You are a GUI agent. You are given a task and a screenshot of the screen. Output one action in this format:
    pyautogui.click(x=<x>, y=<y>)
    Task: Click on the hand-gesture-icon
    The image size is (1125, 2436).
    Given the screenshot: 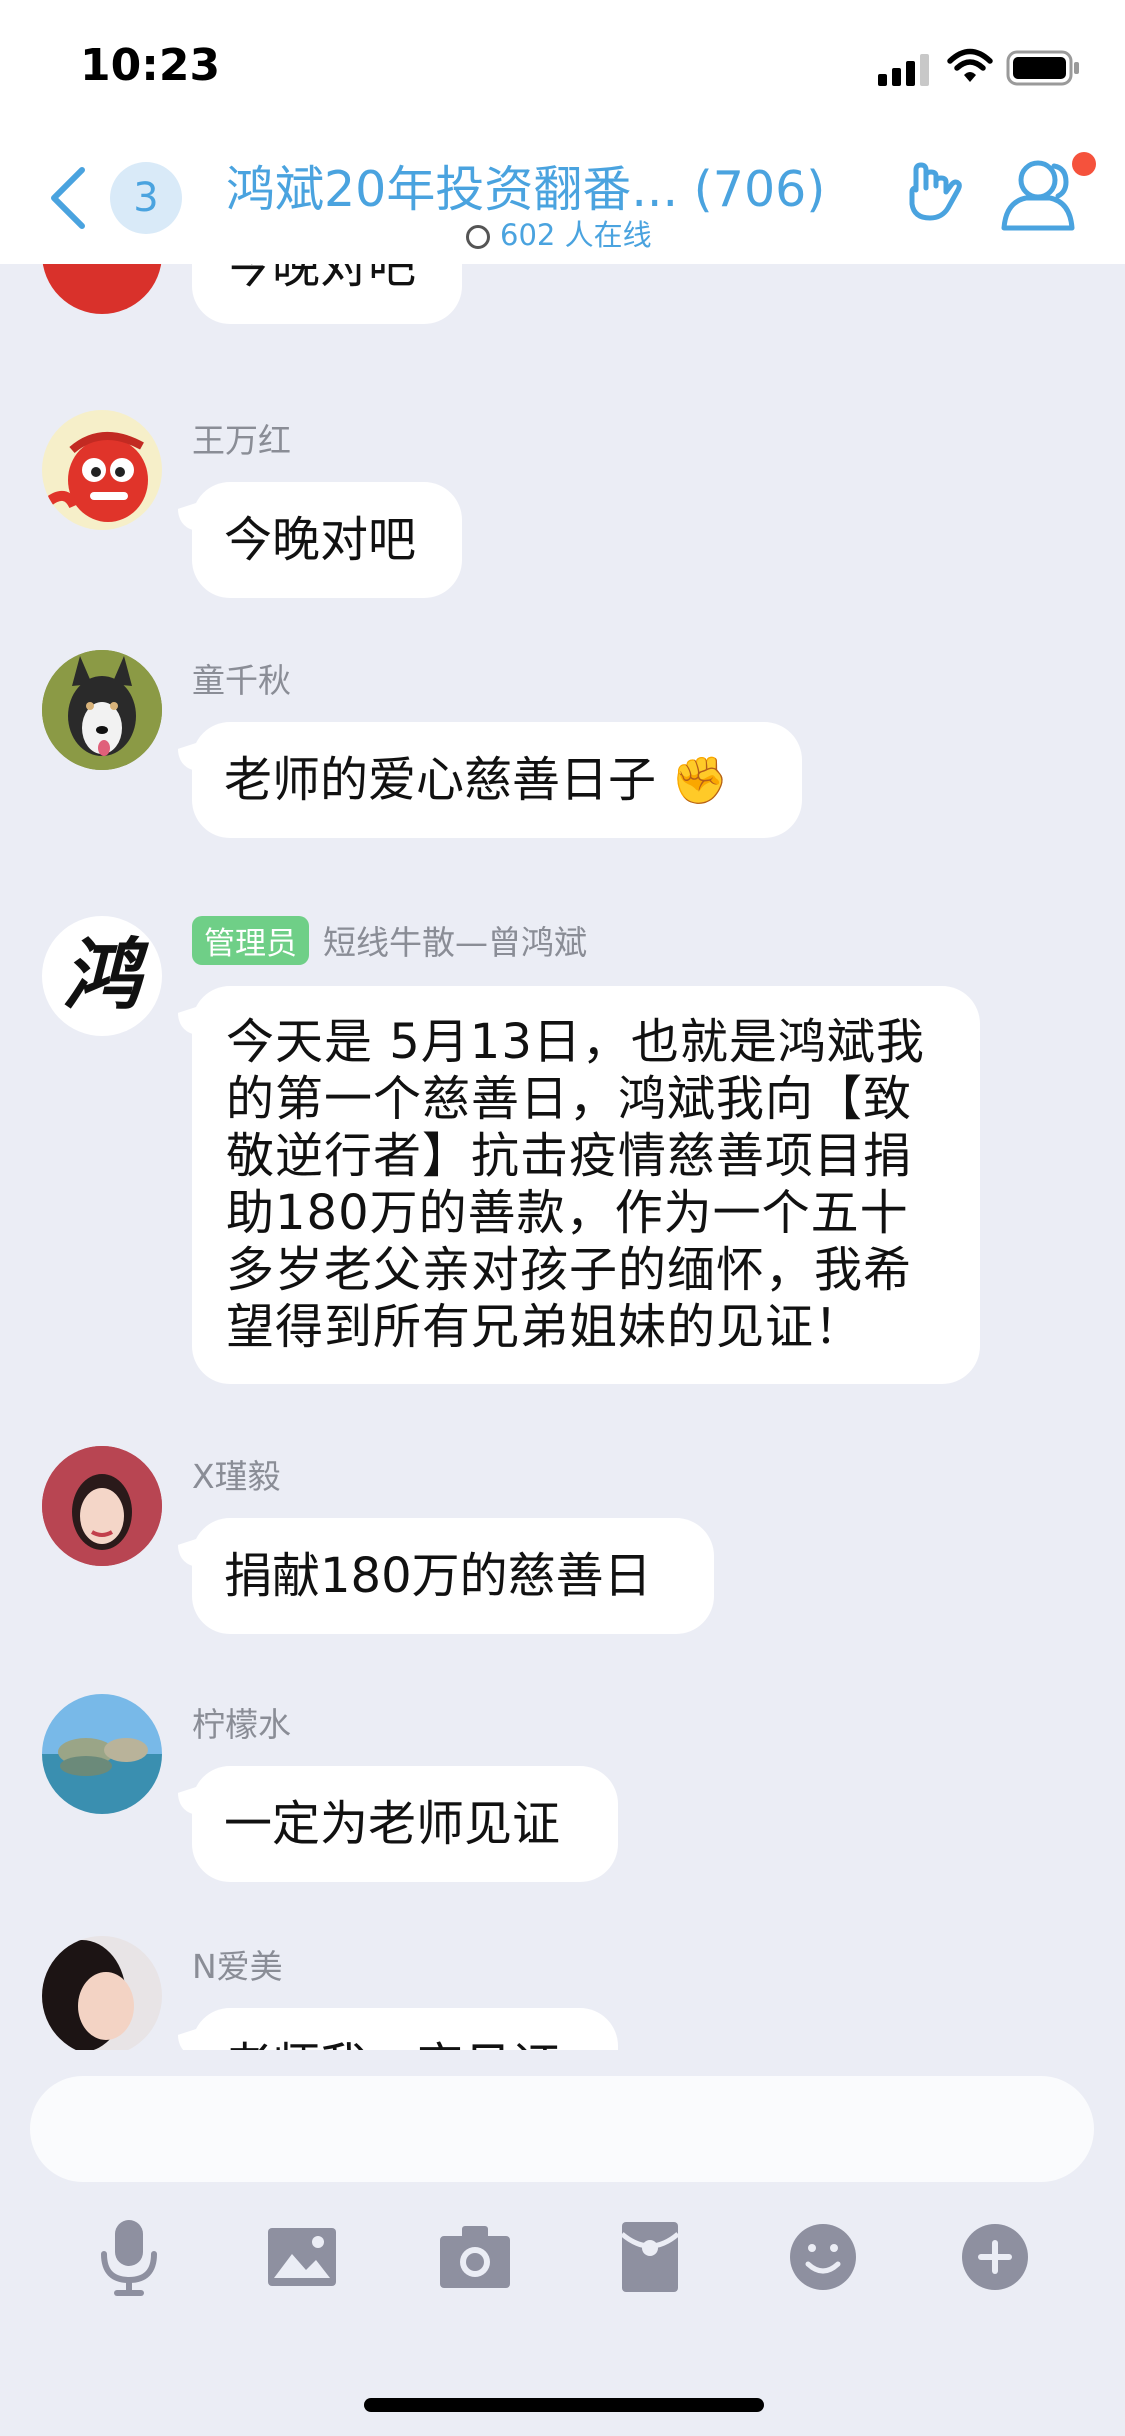 What is the action you would take?
    pyautogui.click(x=932, y=192)
    